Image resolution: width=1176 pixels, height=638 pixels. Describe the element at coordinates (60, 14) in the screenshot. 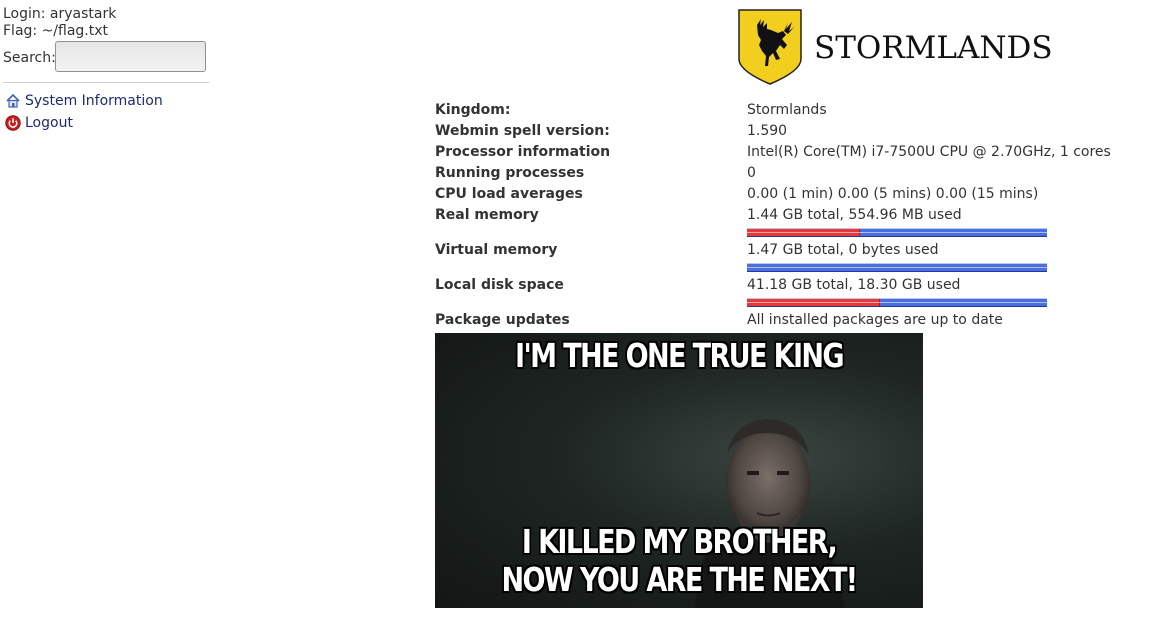

I see `login-text: Login: aryastark` at that location.